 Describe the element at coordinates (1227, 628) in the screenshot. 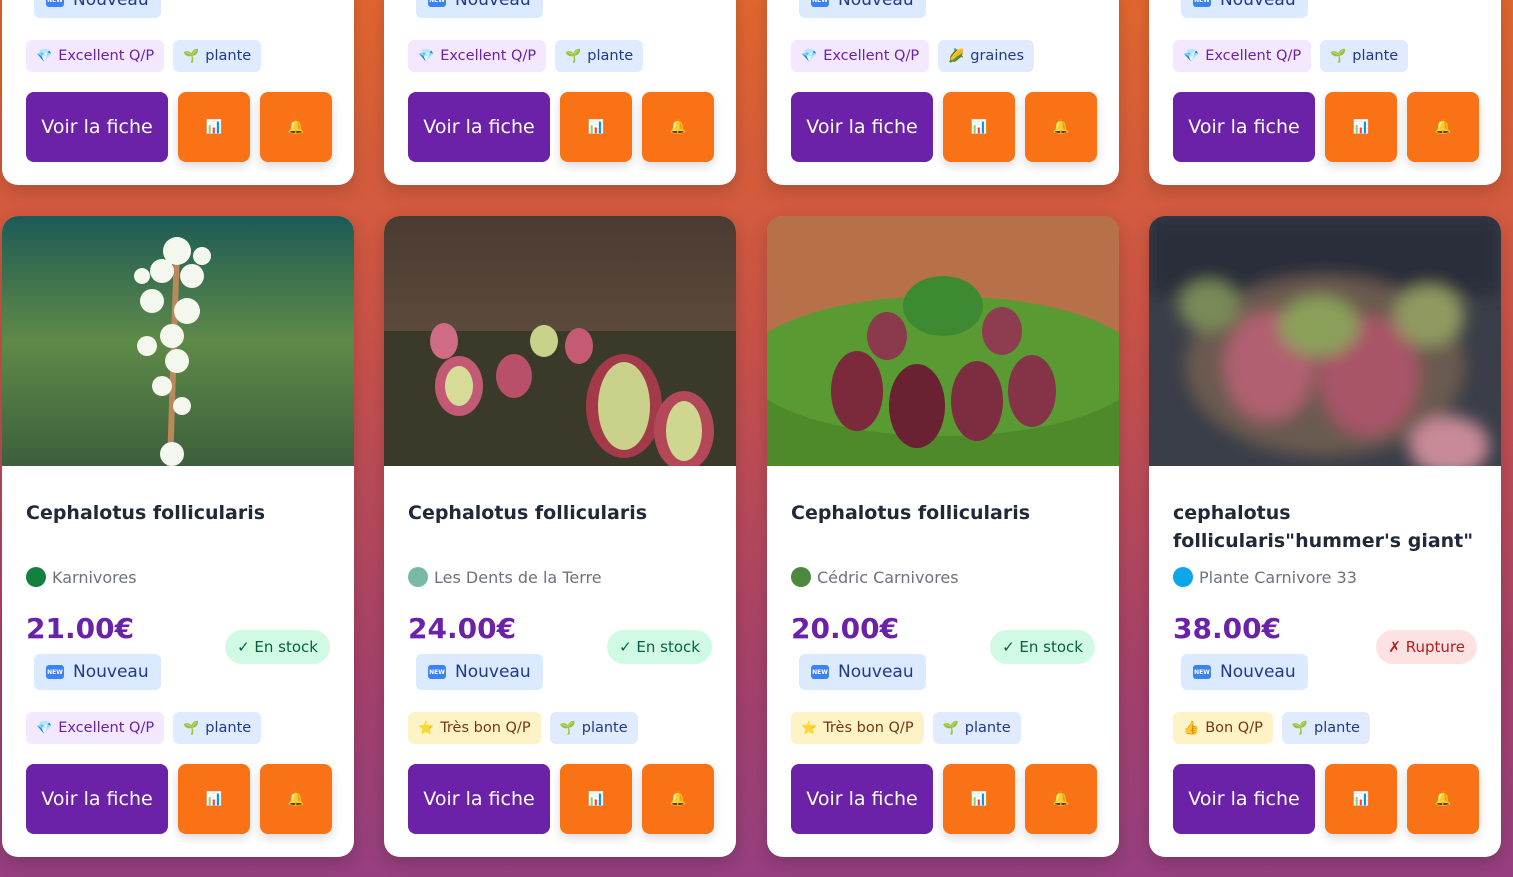

I see `product-price: 38.00€` at that location.